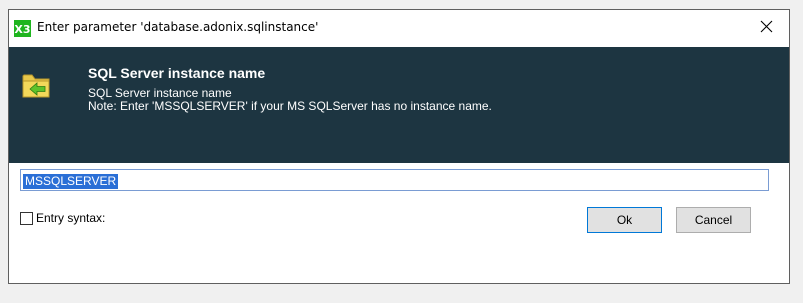 The height and width of the screenshot is (303, 803). I want to click on cancel-button: Cancel, so click(713, 220).